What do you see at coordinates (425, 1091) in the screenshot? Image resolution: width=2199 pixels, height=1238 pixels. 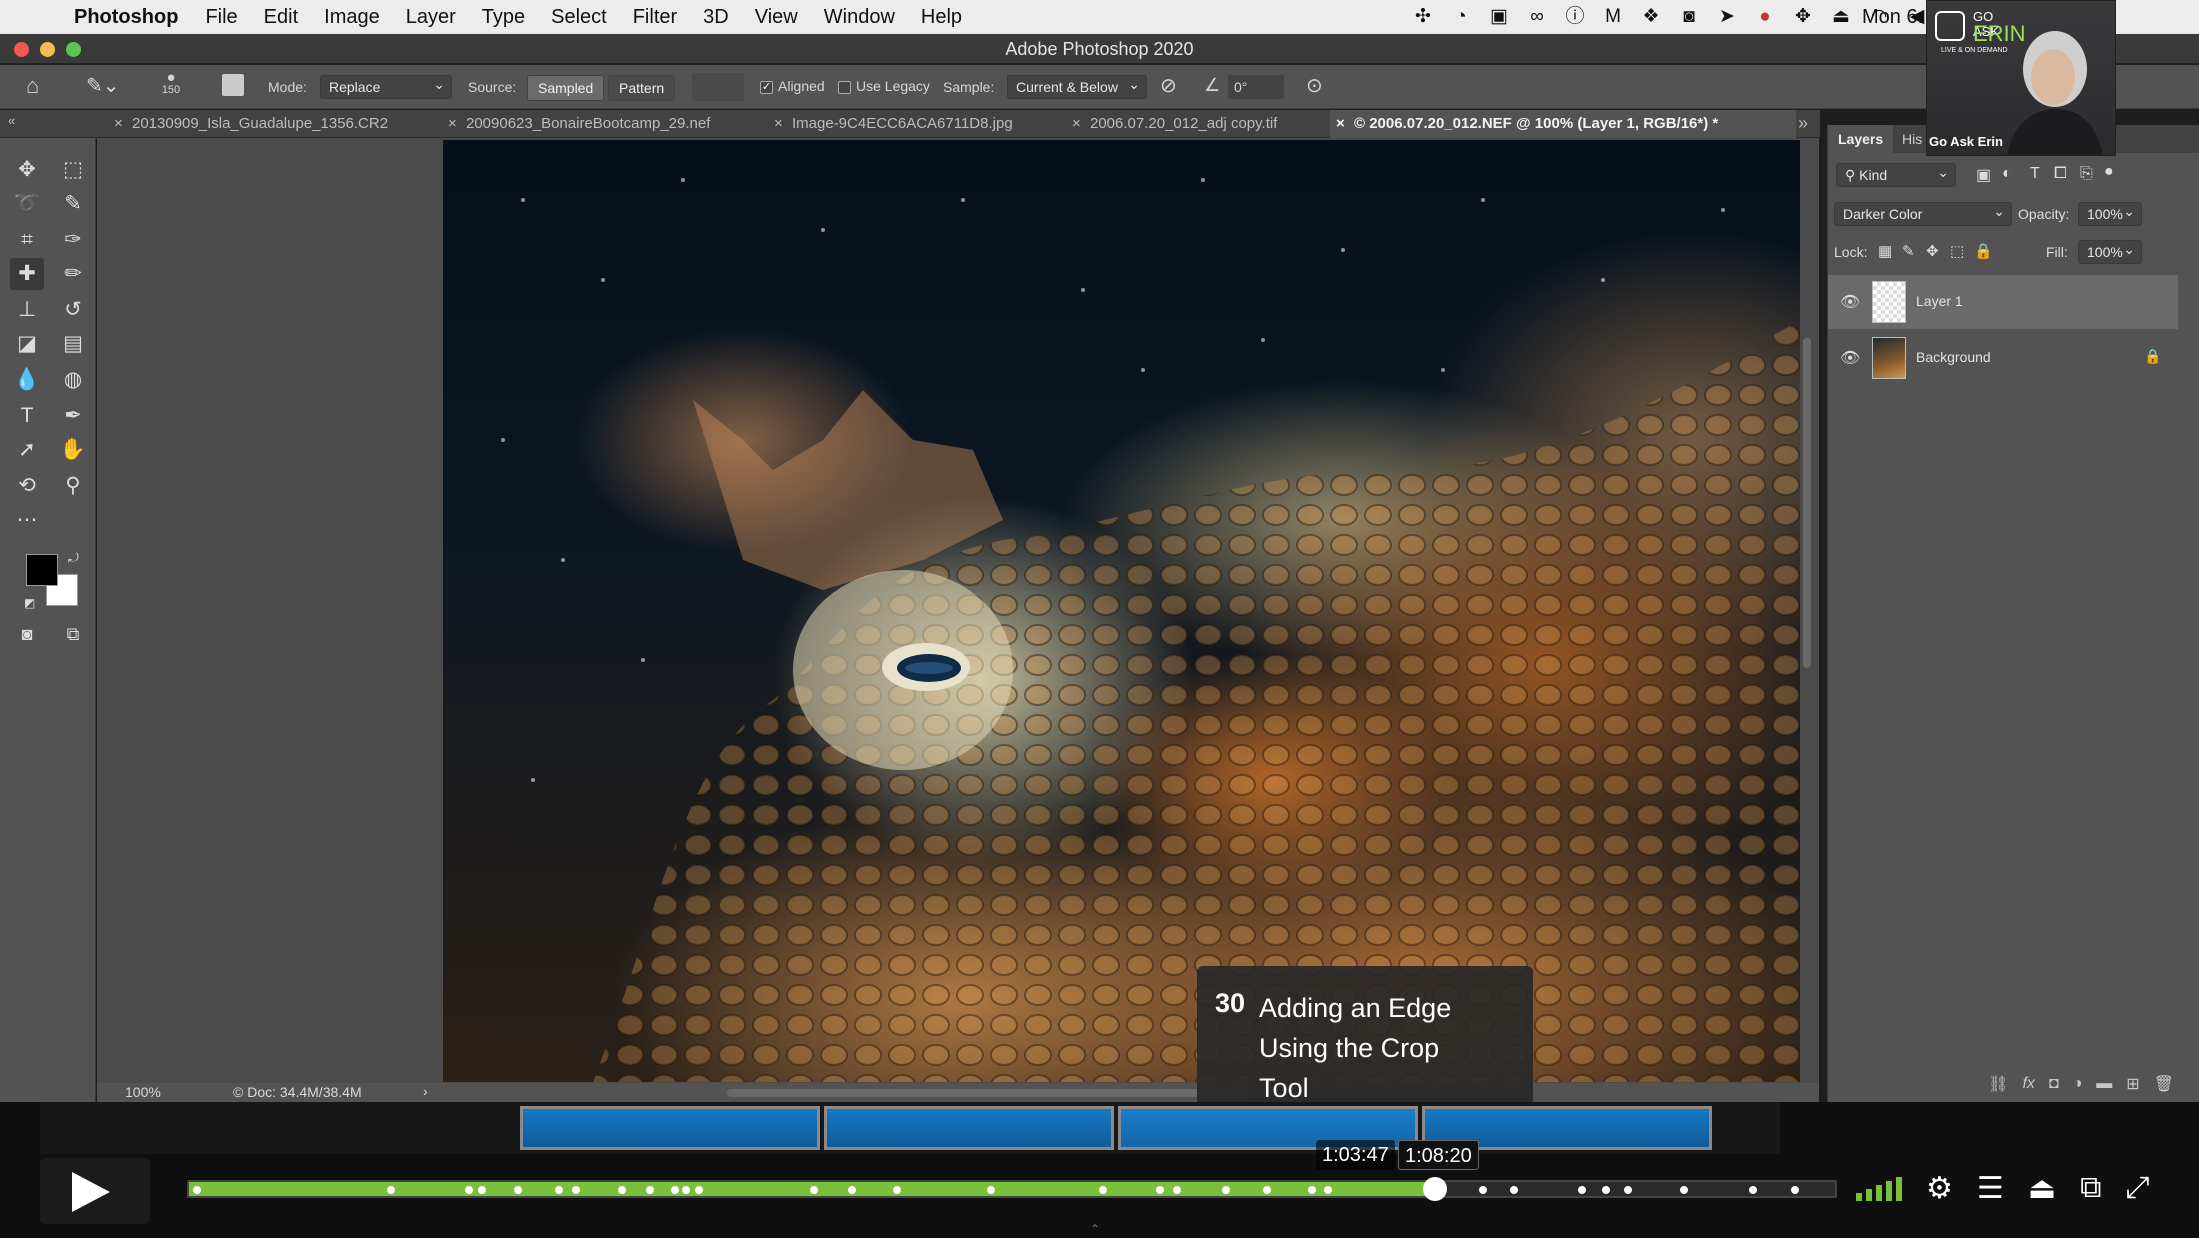 I see `status-menu-icon: ›` at bounding box center [425, 1091].